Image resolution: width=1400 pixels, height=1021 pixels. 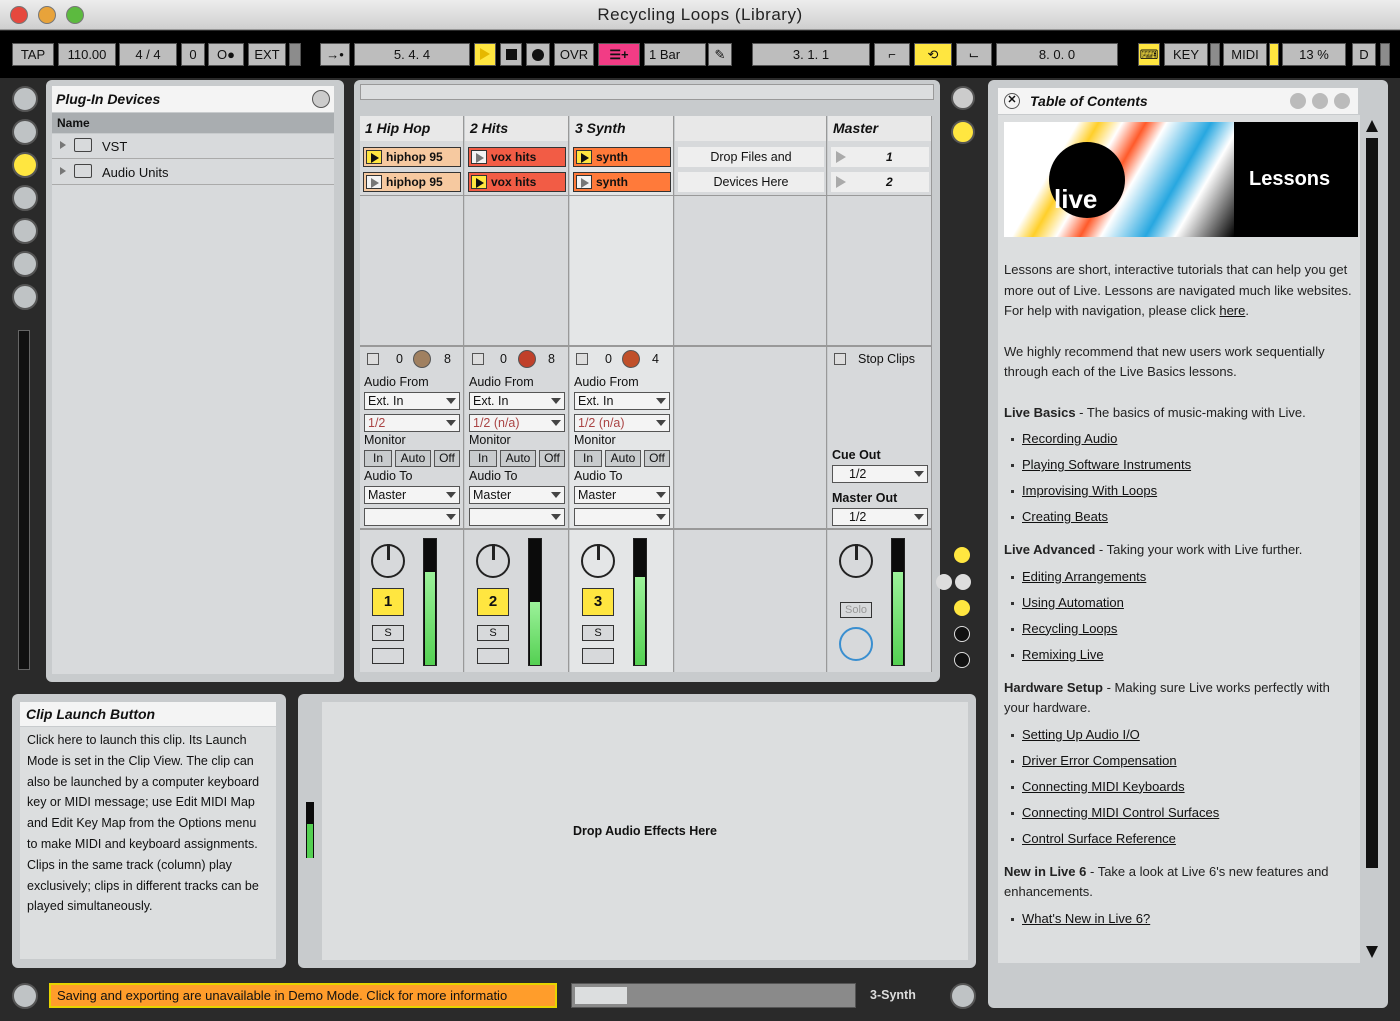 I want to click on delay-toggle-icon, so click(x=962, y=634).